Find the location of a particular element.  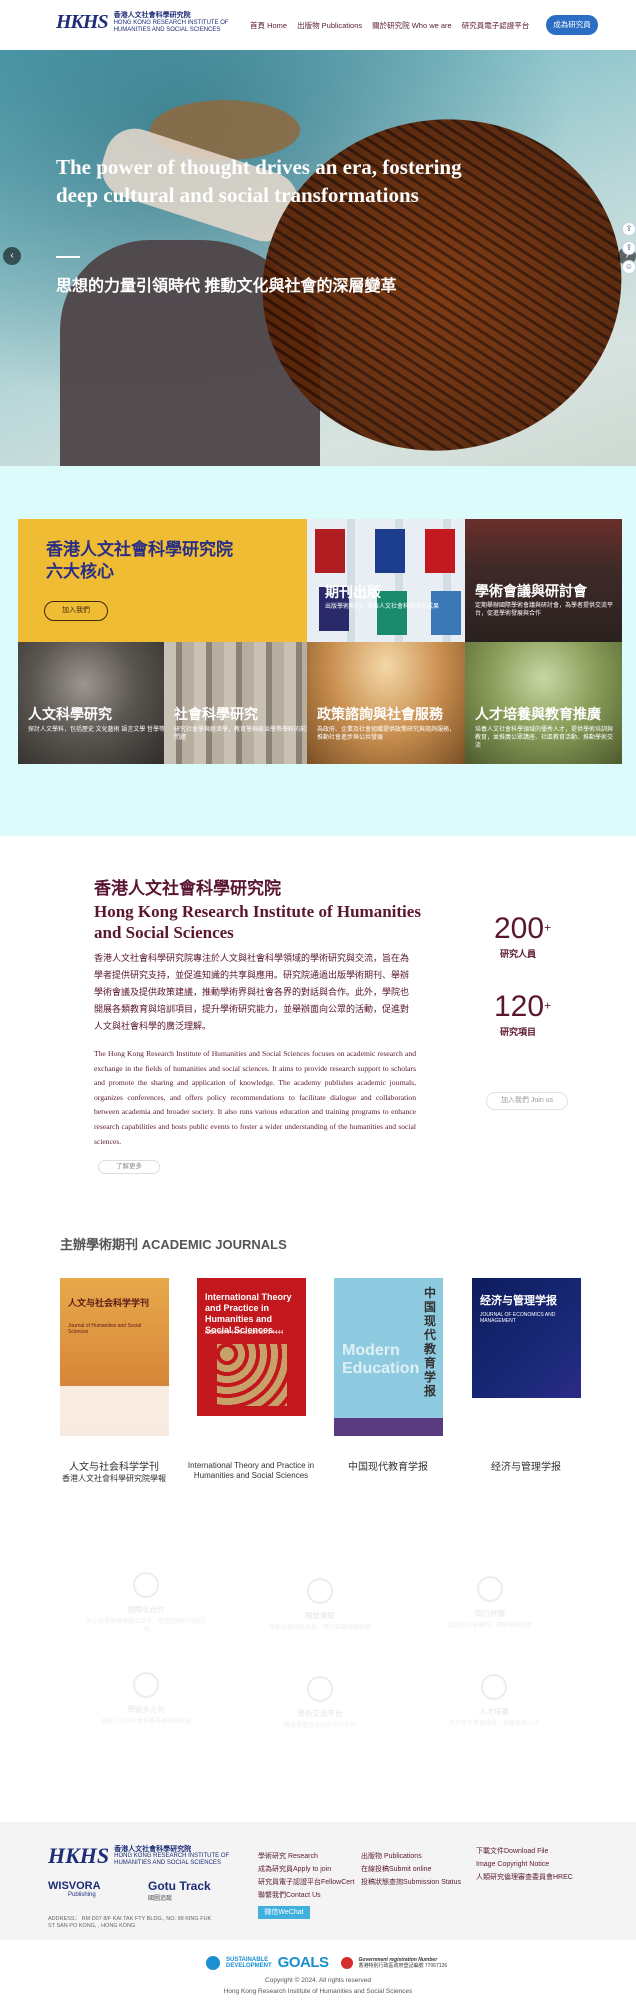

feature-desc: 涵蓋人文與社會科學多個學科領域 is located at coordinates (145, 1722).